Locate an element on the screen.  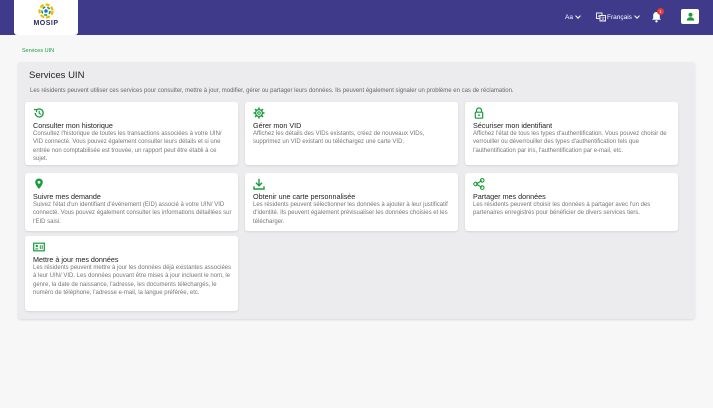
card-title: Sécuriser mon identifiant is located at coordinates (513, 125).